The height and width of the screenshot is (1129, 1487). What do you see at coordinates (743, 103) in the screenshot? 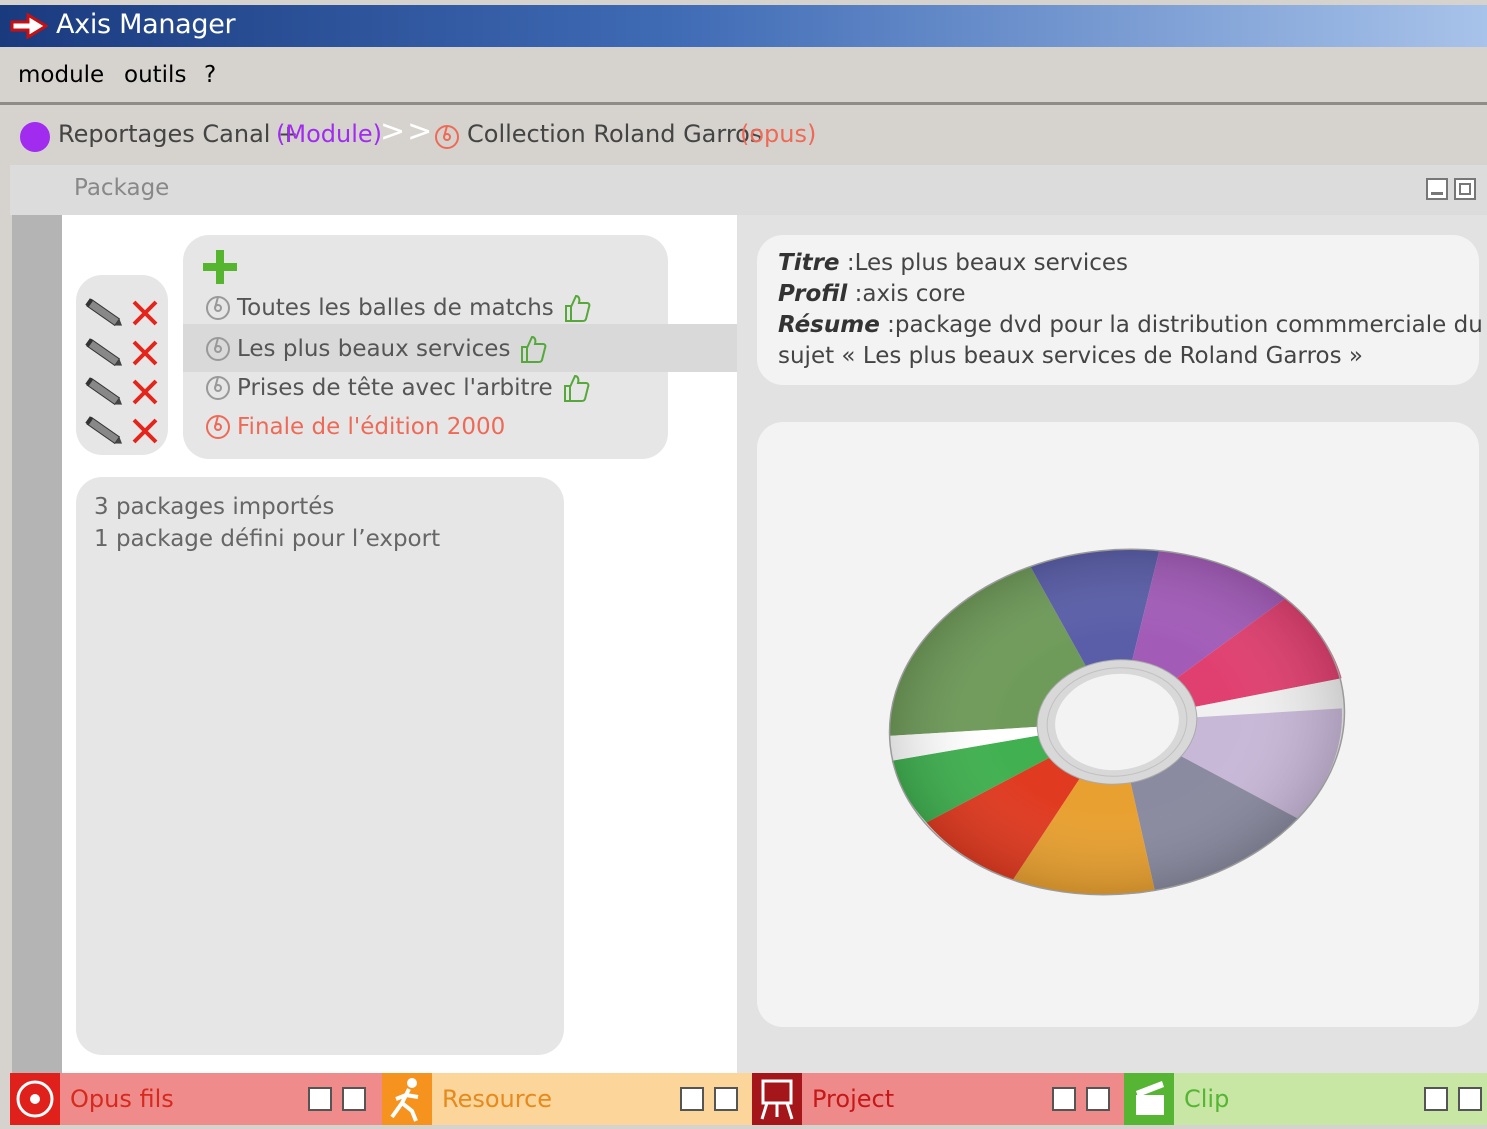
I see `menu-divider` at bounding box center [743, 103].